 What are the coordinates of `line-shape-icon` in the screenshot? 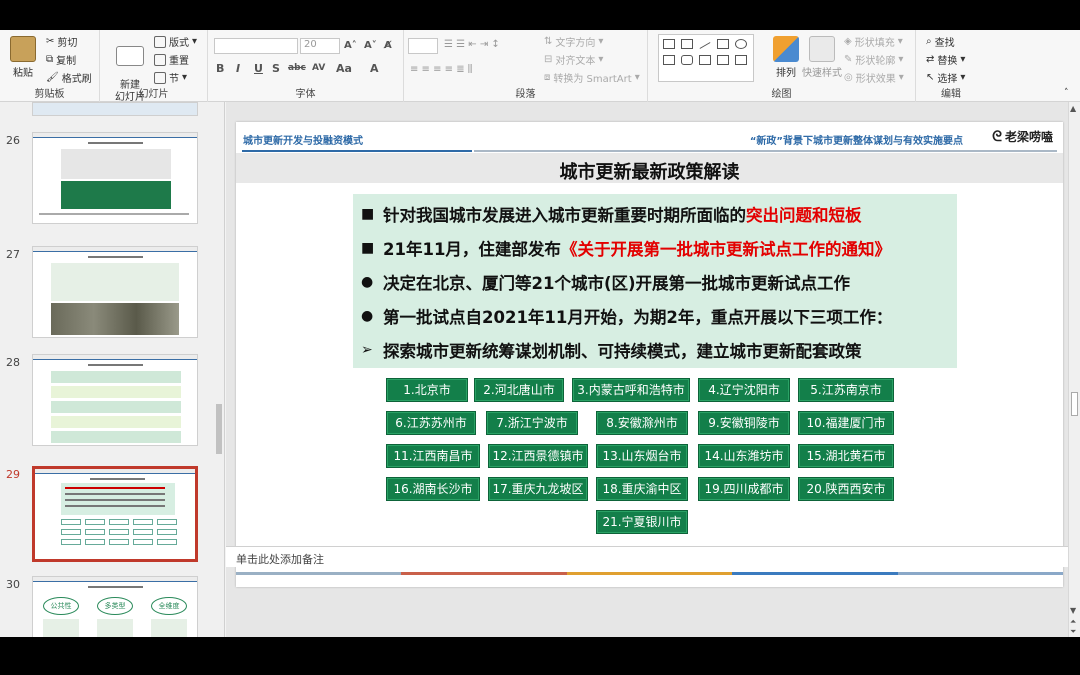 It's located at (705, 45).